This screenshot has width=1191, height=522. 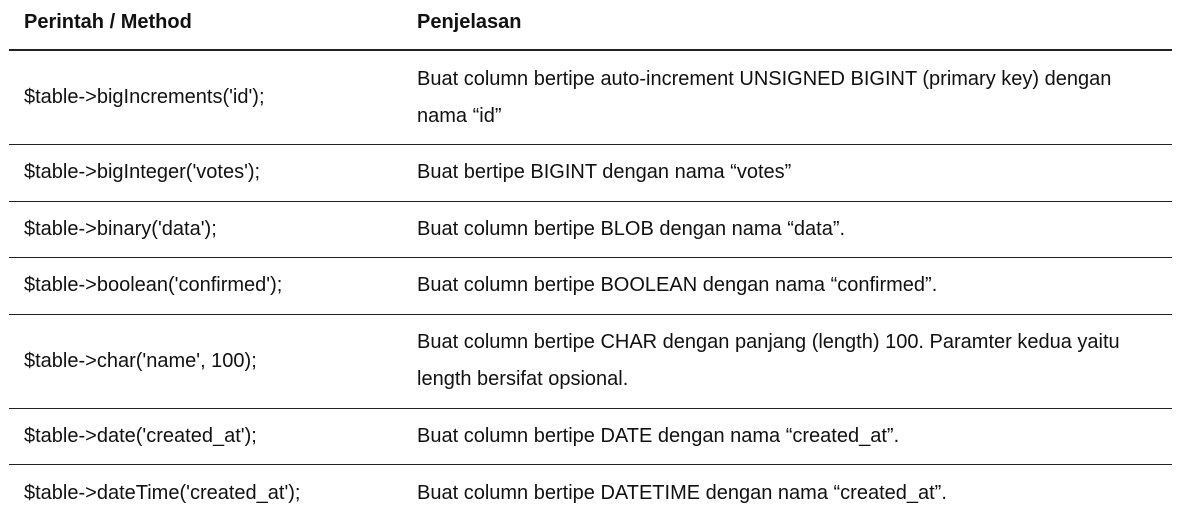 I want to click on method-cell: $table->boolean('confirmed');, so click(x=153, y=285).